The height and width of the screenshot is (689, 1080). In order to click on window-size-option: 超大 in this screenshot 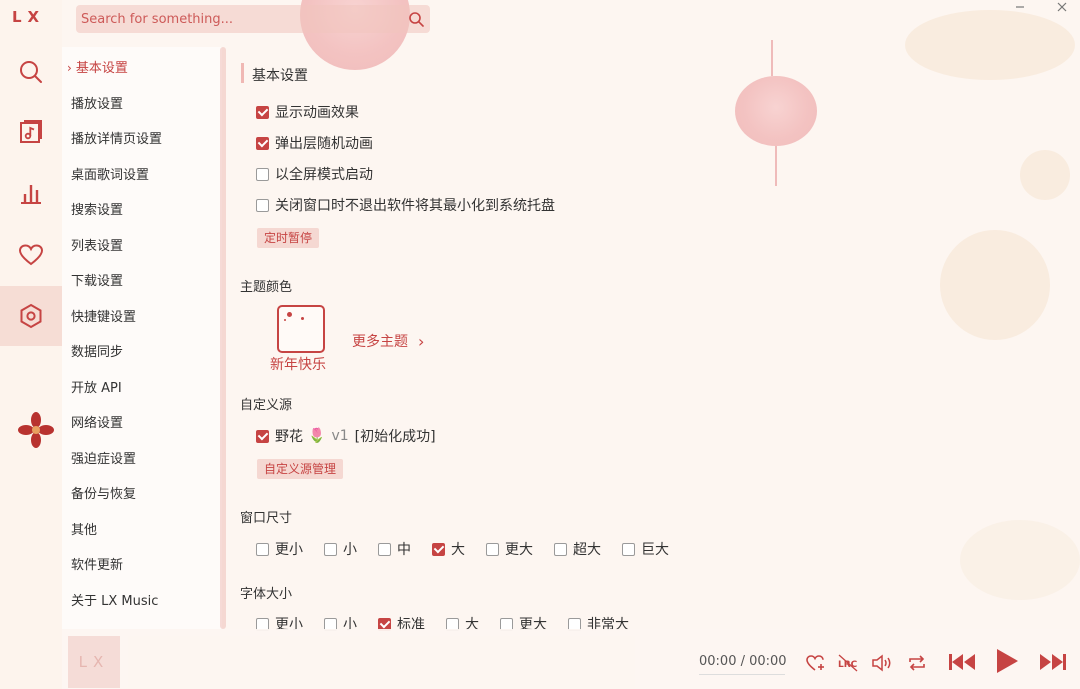, I will do `click(577, 549)`.